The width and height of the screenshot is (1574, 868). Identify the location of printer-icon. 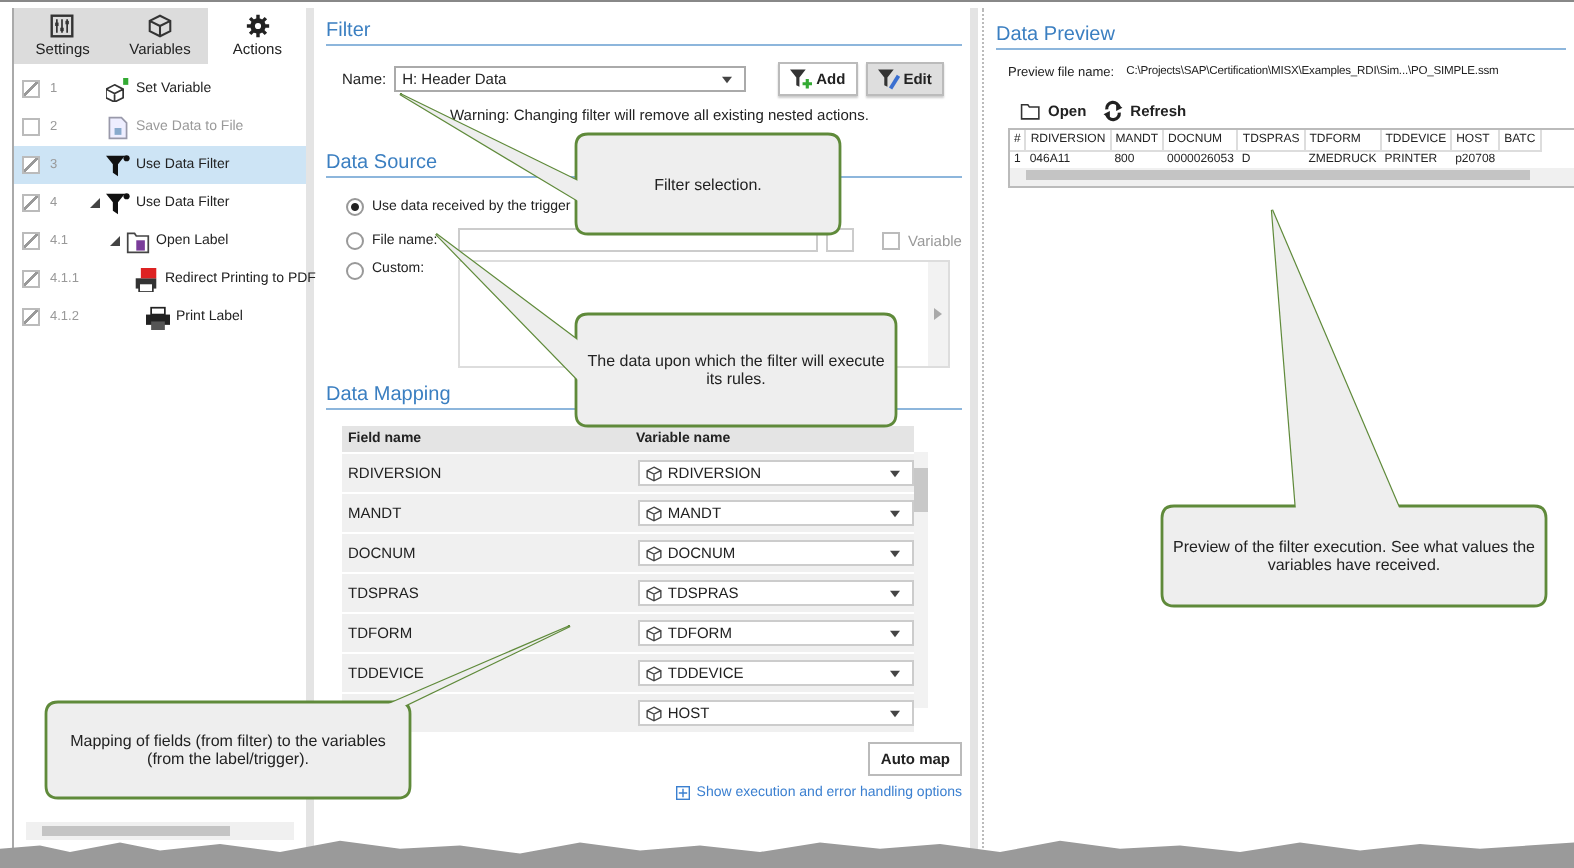
(158, 317).